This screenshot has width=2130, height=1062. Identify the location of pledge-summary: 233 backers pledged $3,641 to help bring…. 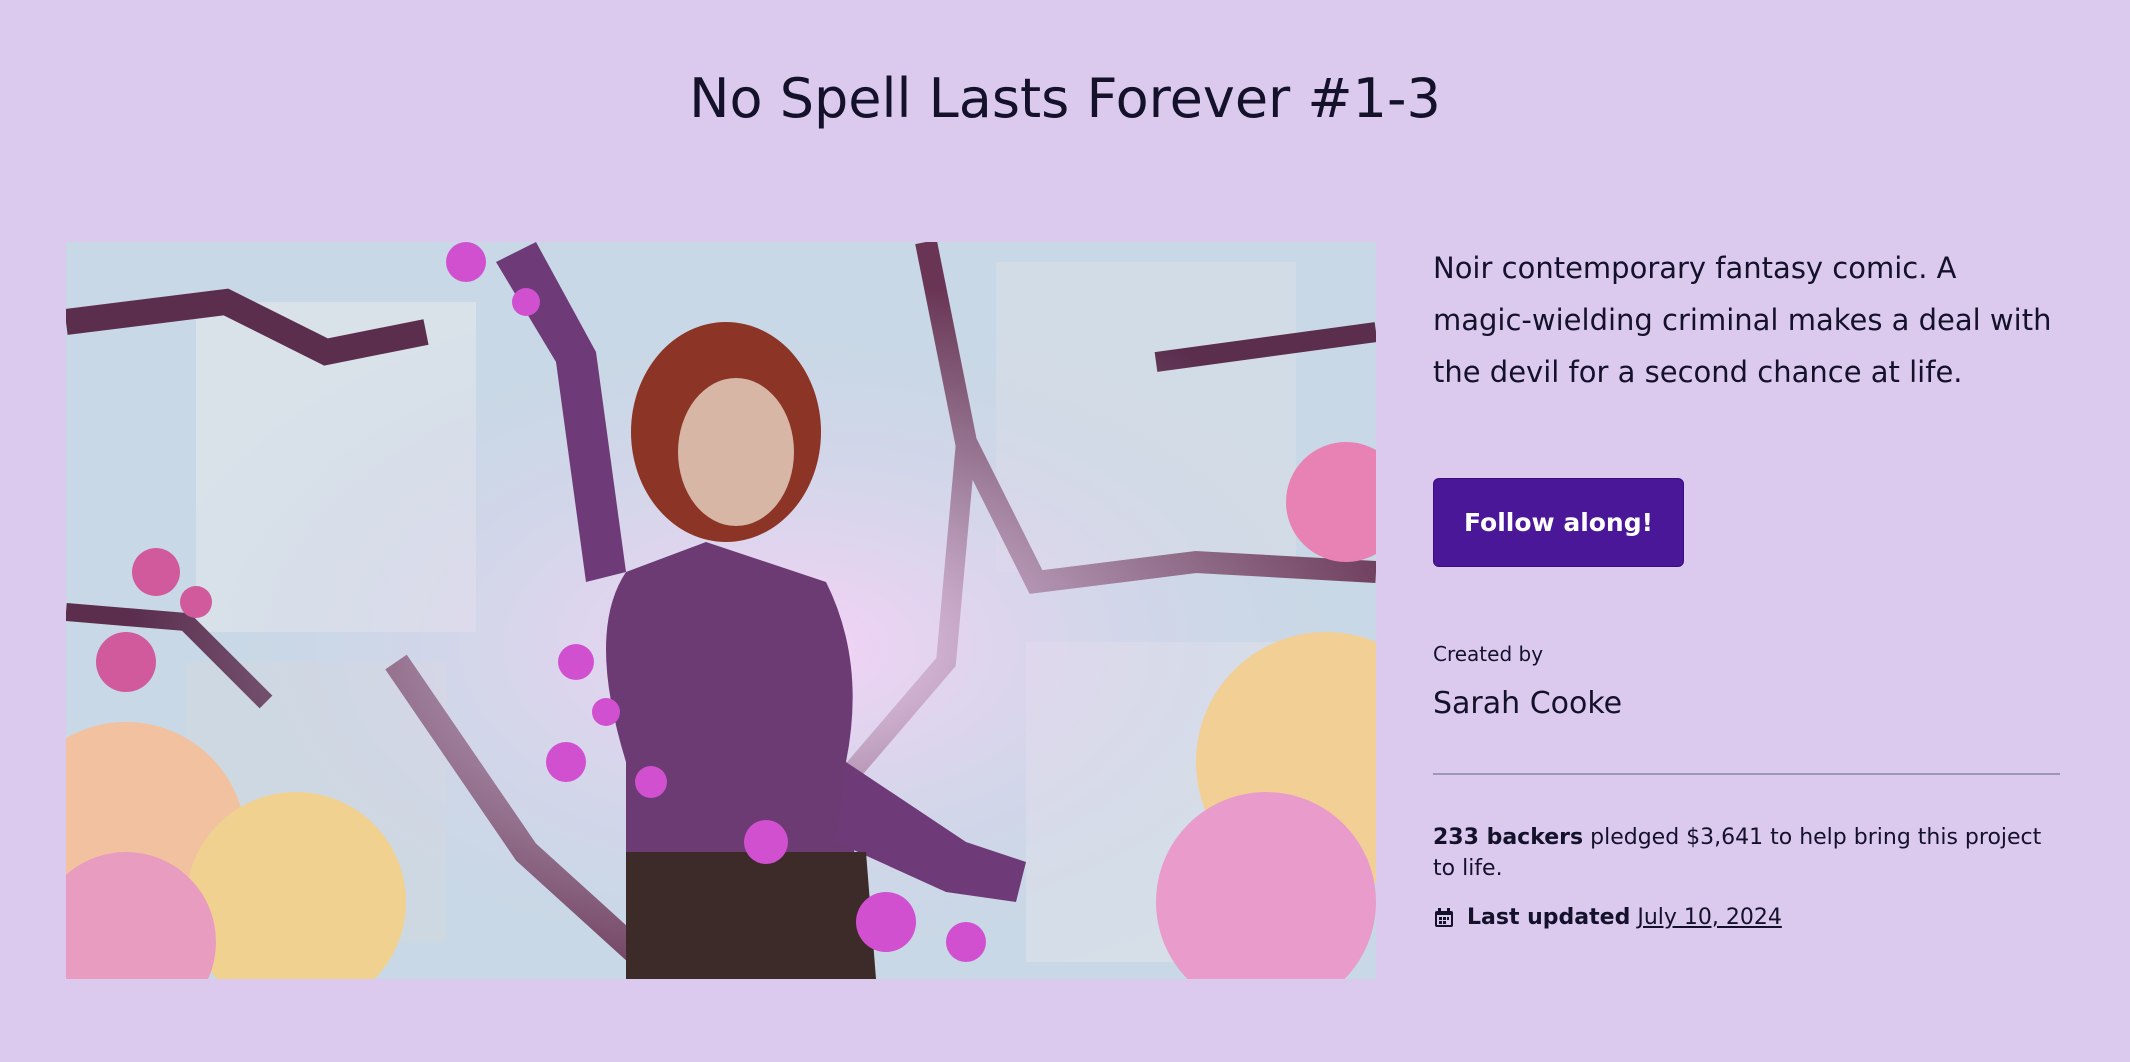
(1743, 853).